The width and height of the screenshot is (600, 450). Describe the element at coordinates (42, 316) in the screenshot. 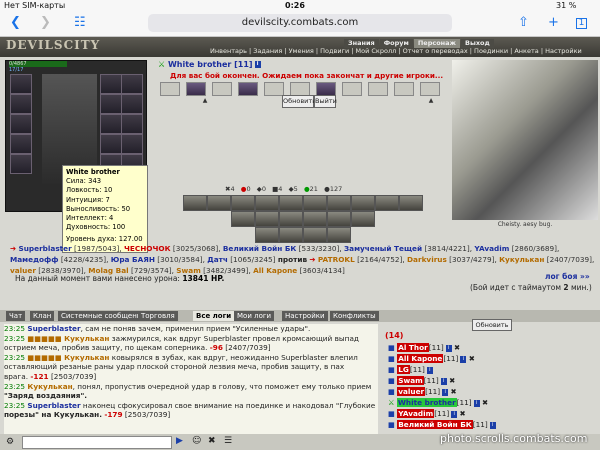

I see `tab-clan: Клан` at that location.